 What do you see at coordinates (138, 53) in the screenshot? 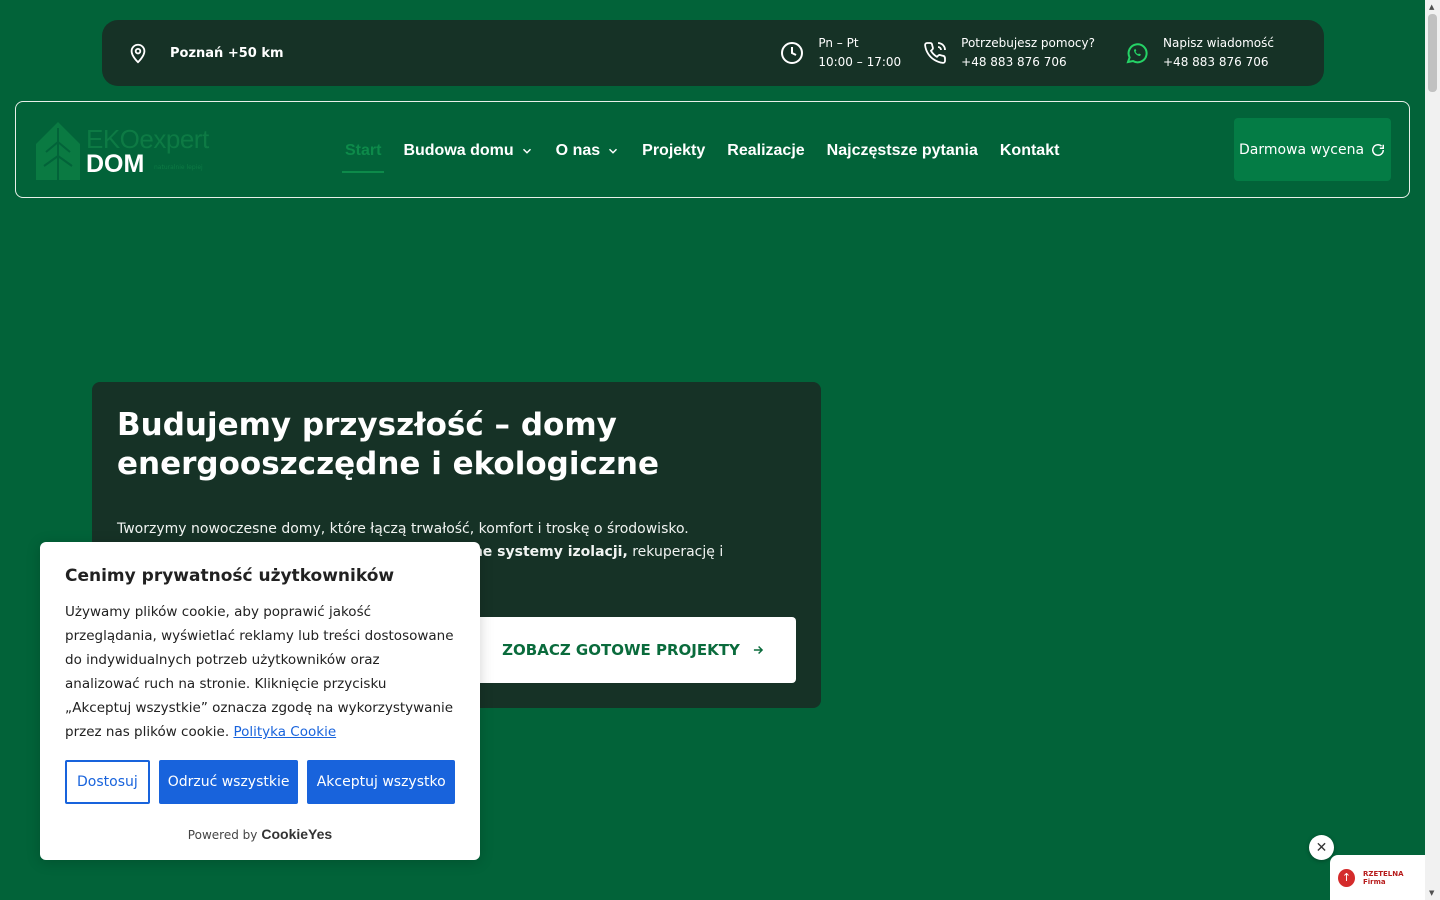
I see `map-pin-icon` at bounding box center [138, 53].